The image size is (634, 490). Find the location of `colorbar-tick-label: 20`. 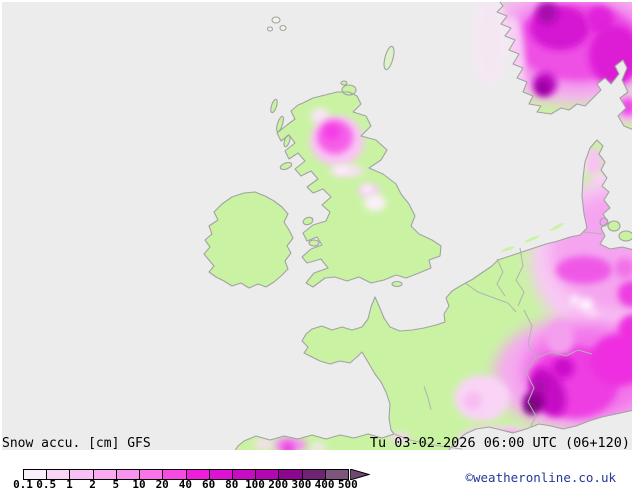

colorbar-tick-label: 20 is located at coordinates (162, 484).